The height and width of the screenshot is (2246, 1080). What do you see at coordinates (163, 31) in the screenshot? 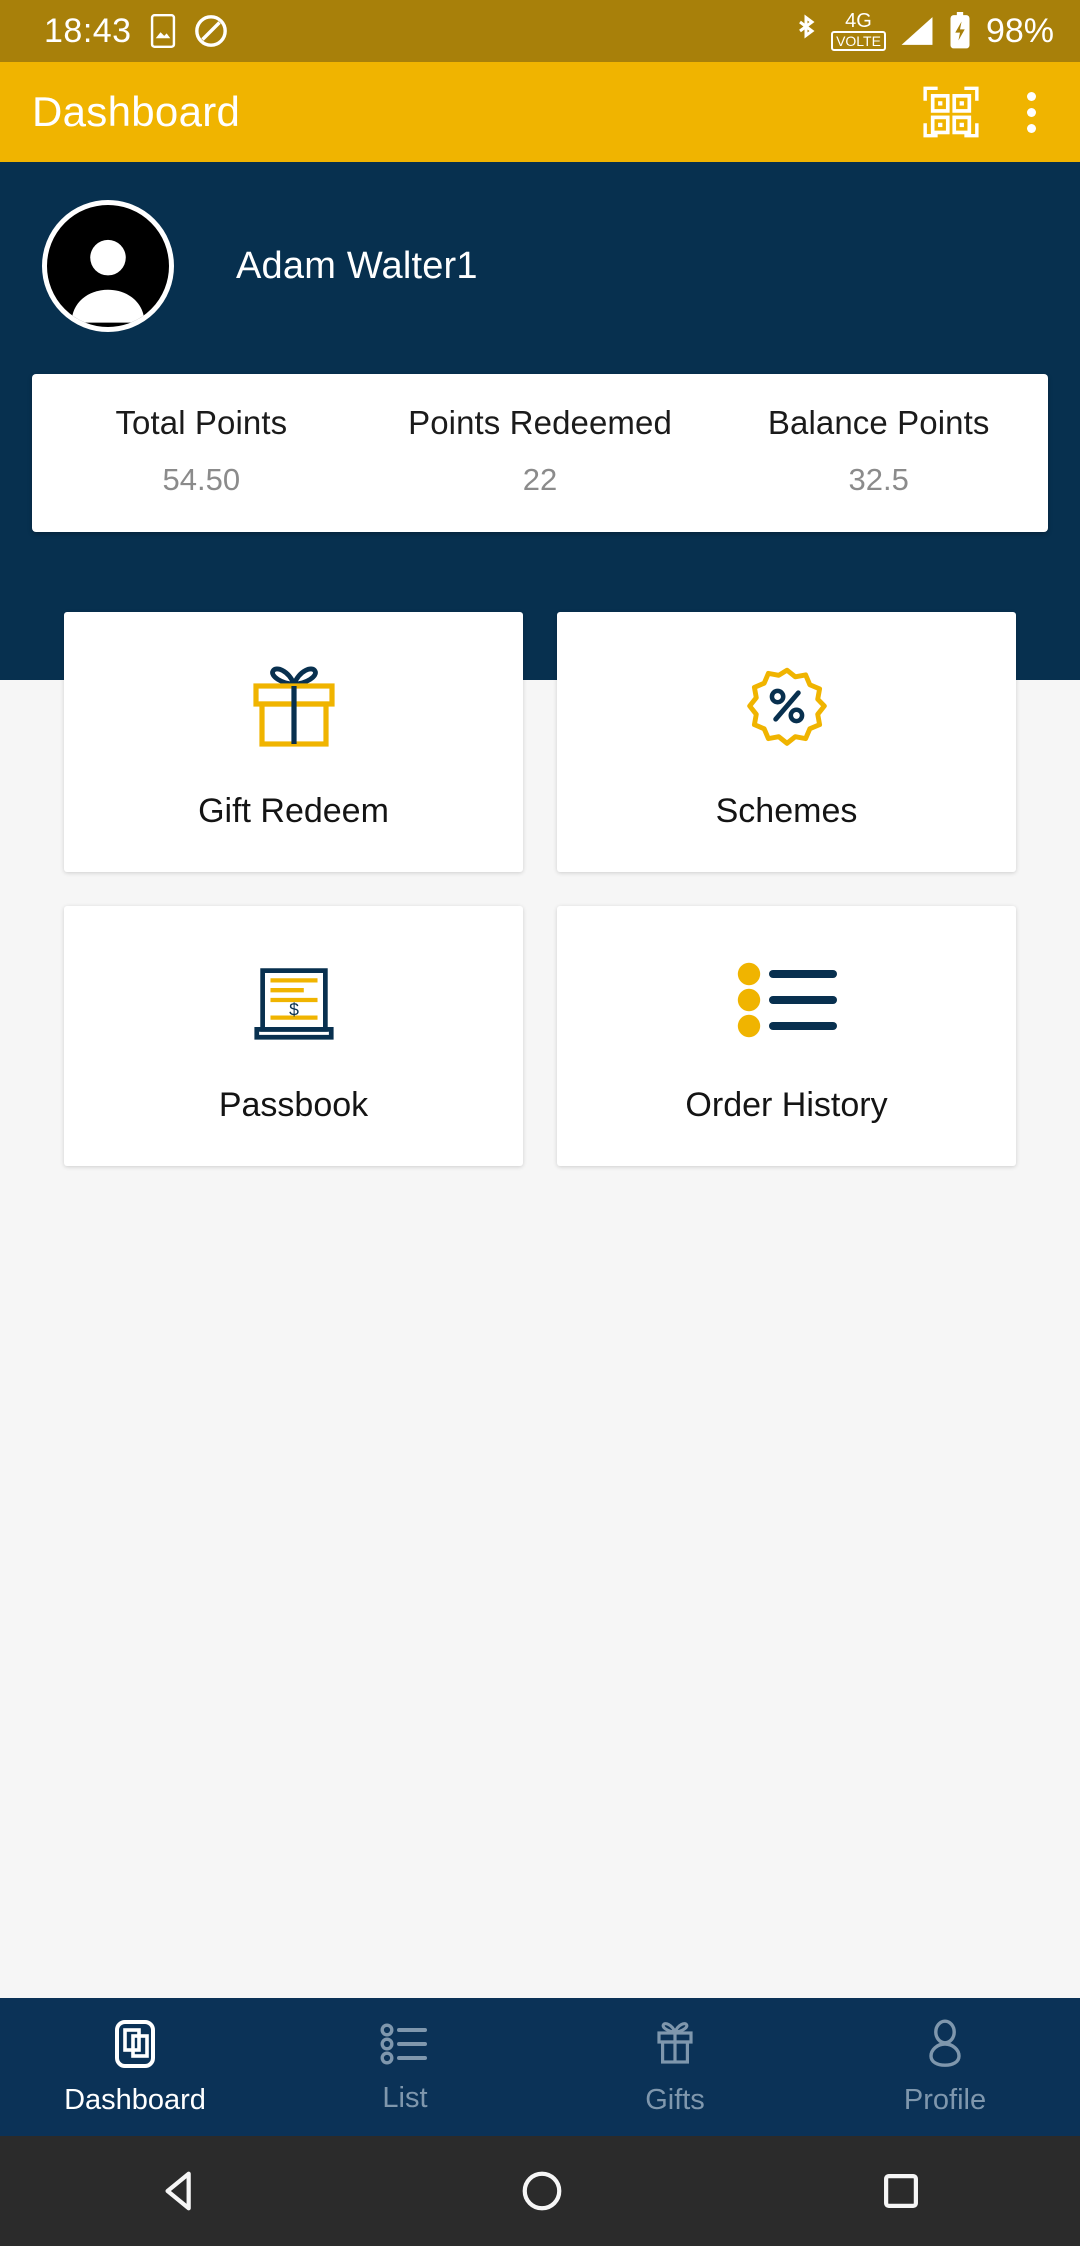
I see `screenshot-icon` at bounding box center [163, 31].